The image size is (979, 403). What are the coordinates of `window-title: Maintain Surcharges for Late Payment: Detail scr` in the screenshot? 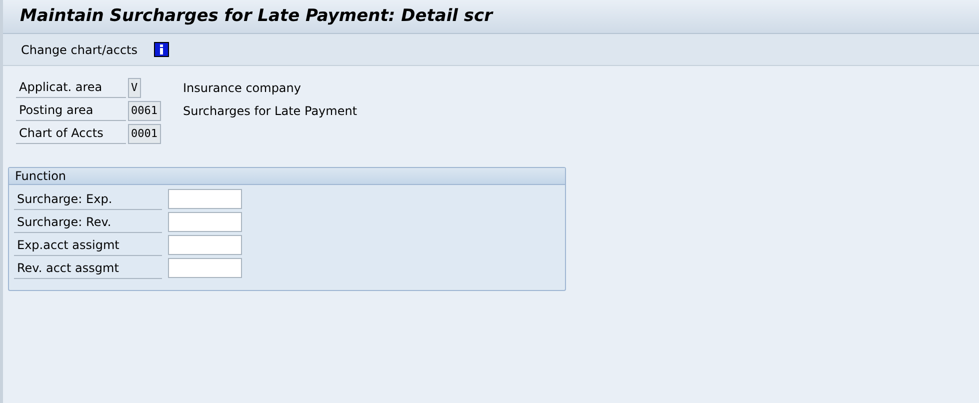 It's located at (256, 16).